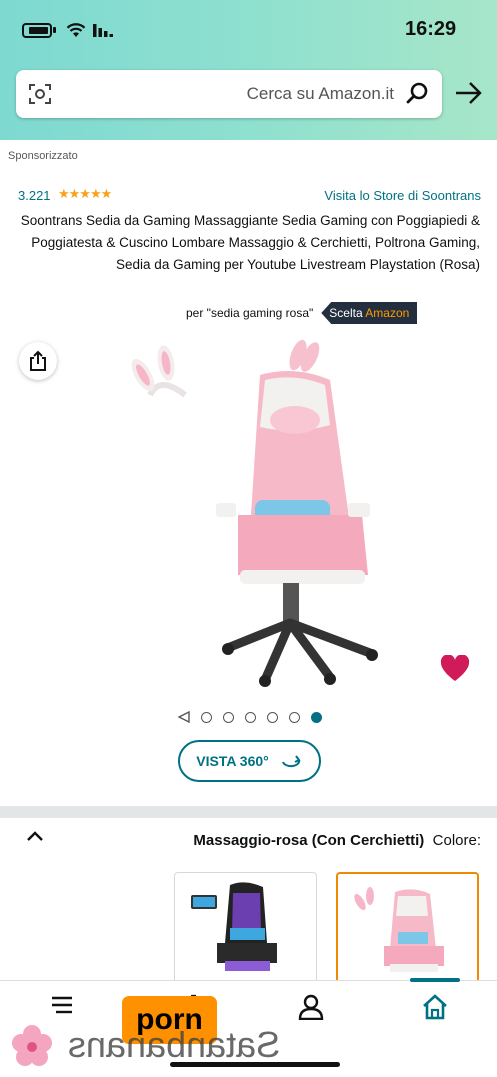  What do you see at coordinates (32, 1045) in the screenshot?
I see `flower-icon` at bounding box center [32, 1045].